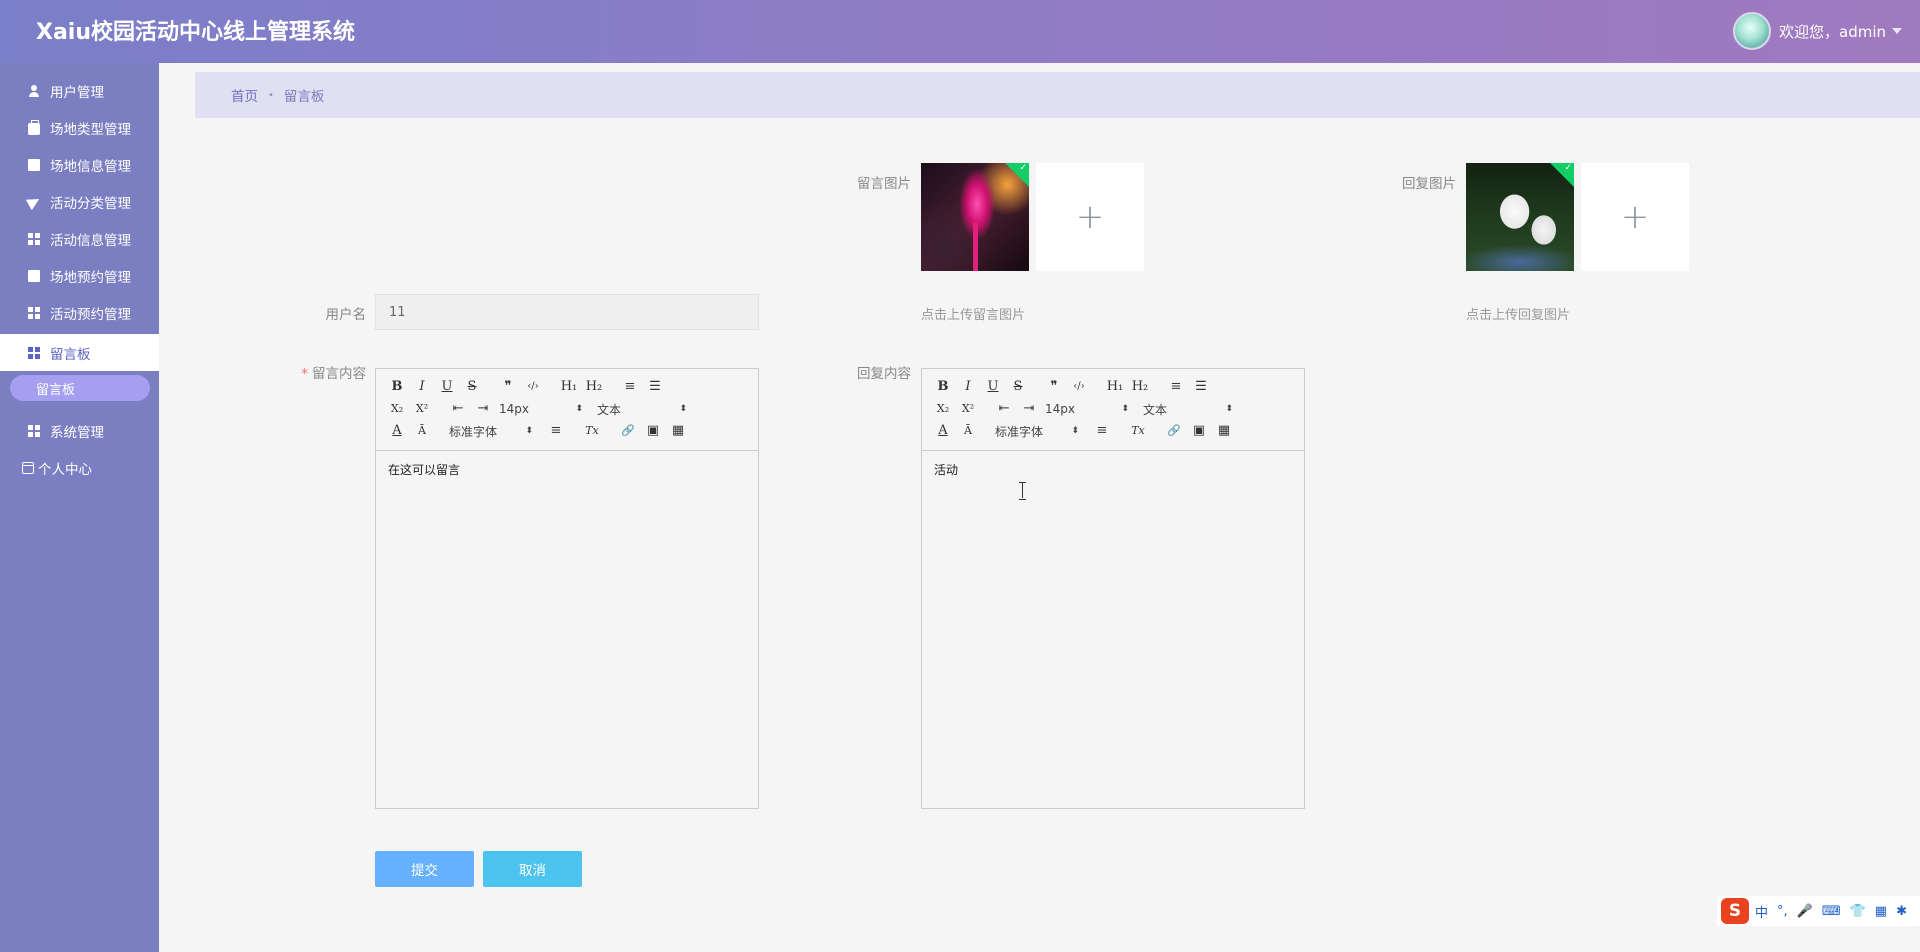 Image resolution: width=1920 pixels, height=952 pixels. I want to click on keyboard-icon: ⌨, so click(1831, 911).